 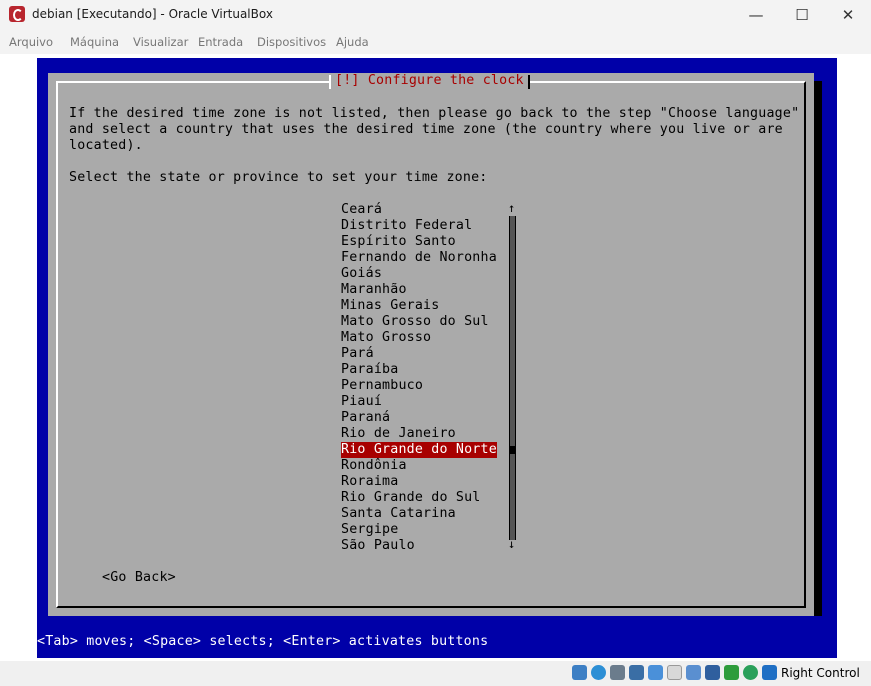 I want to click on list-item: Rondônia, so click(x=374, y=466).